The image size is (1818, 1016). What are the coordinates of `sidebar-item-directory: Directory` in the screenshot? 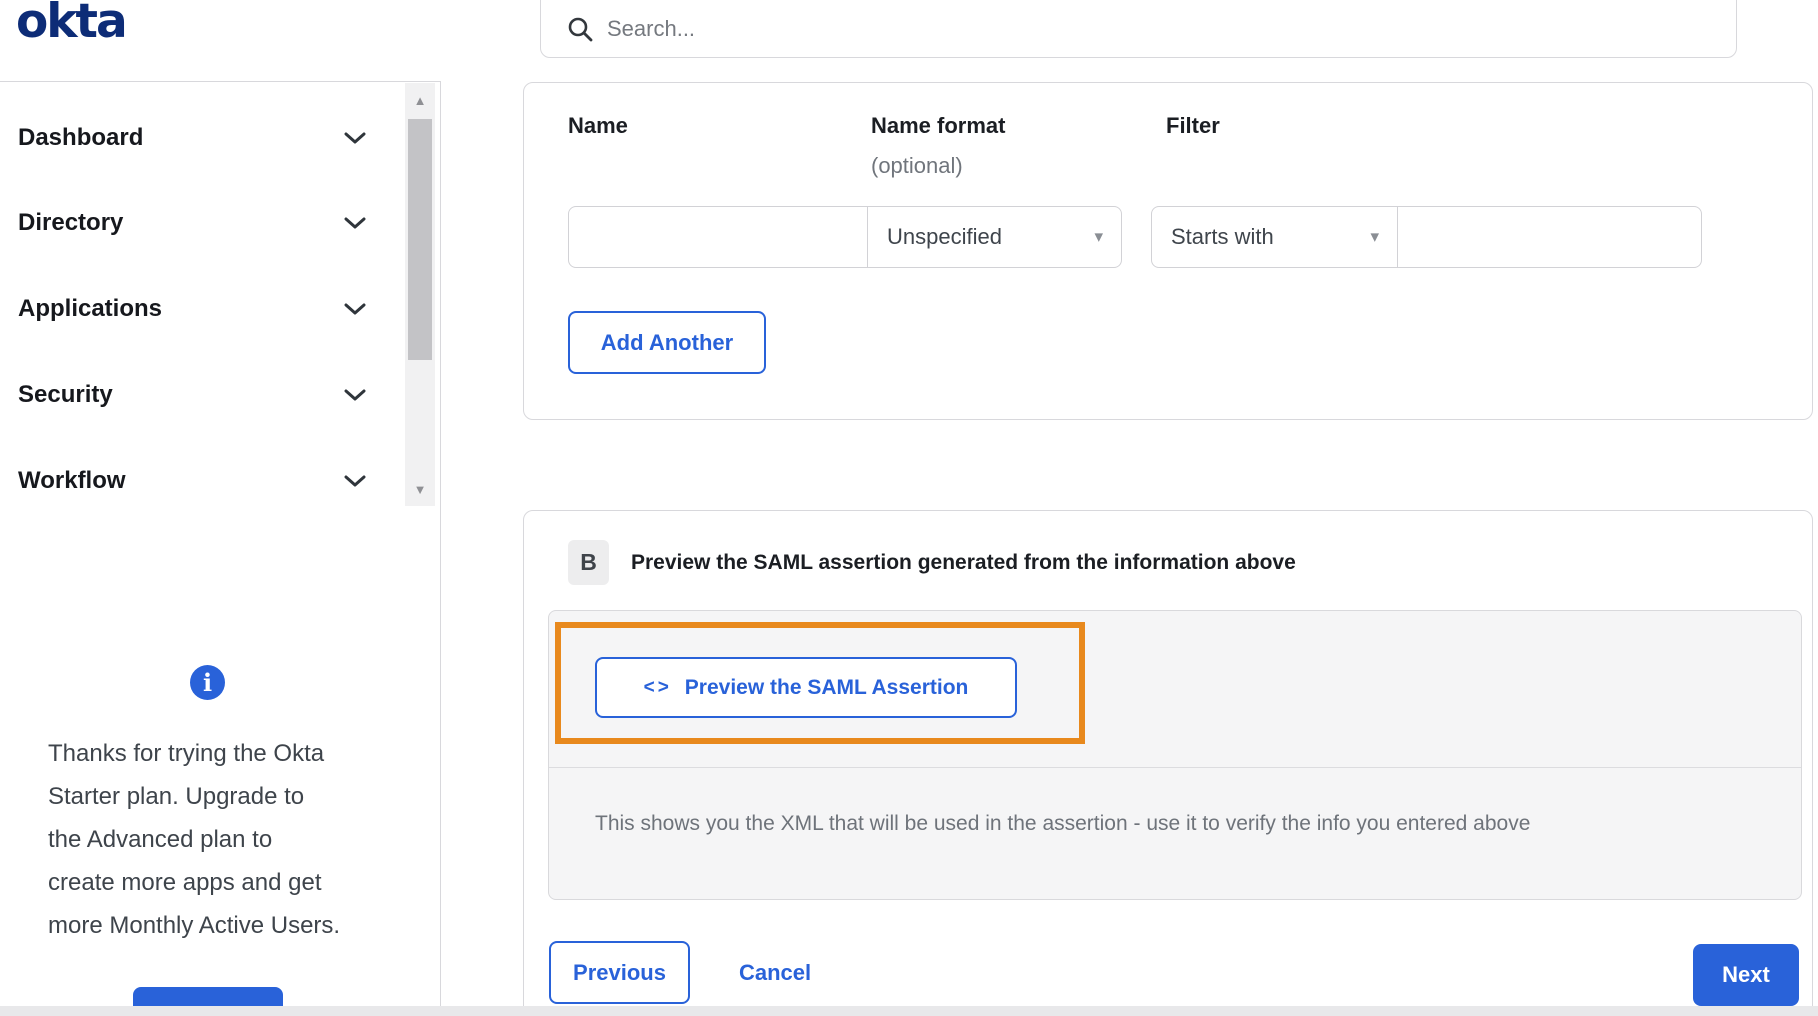 It's located at (220, 223).